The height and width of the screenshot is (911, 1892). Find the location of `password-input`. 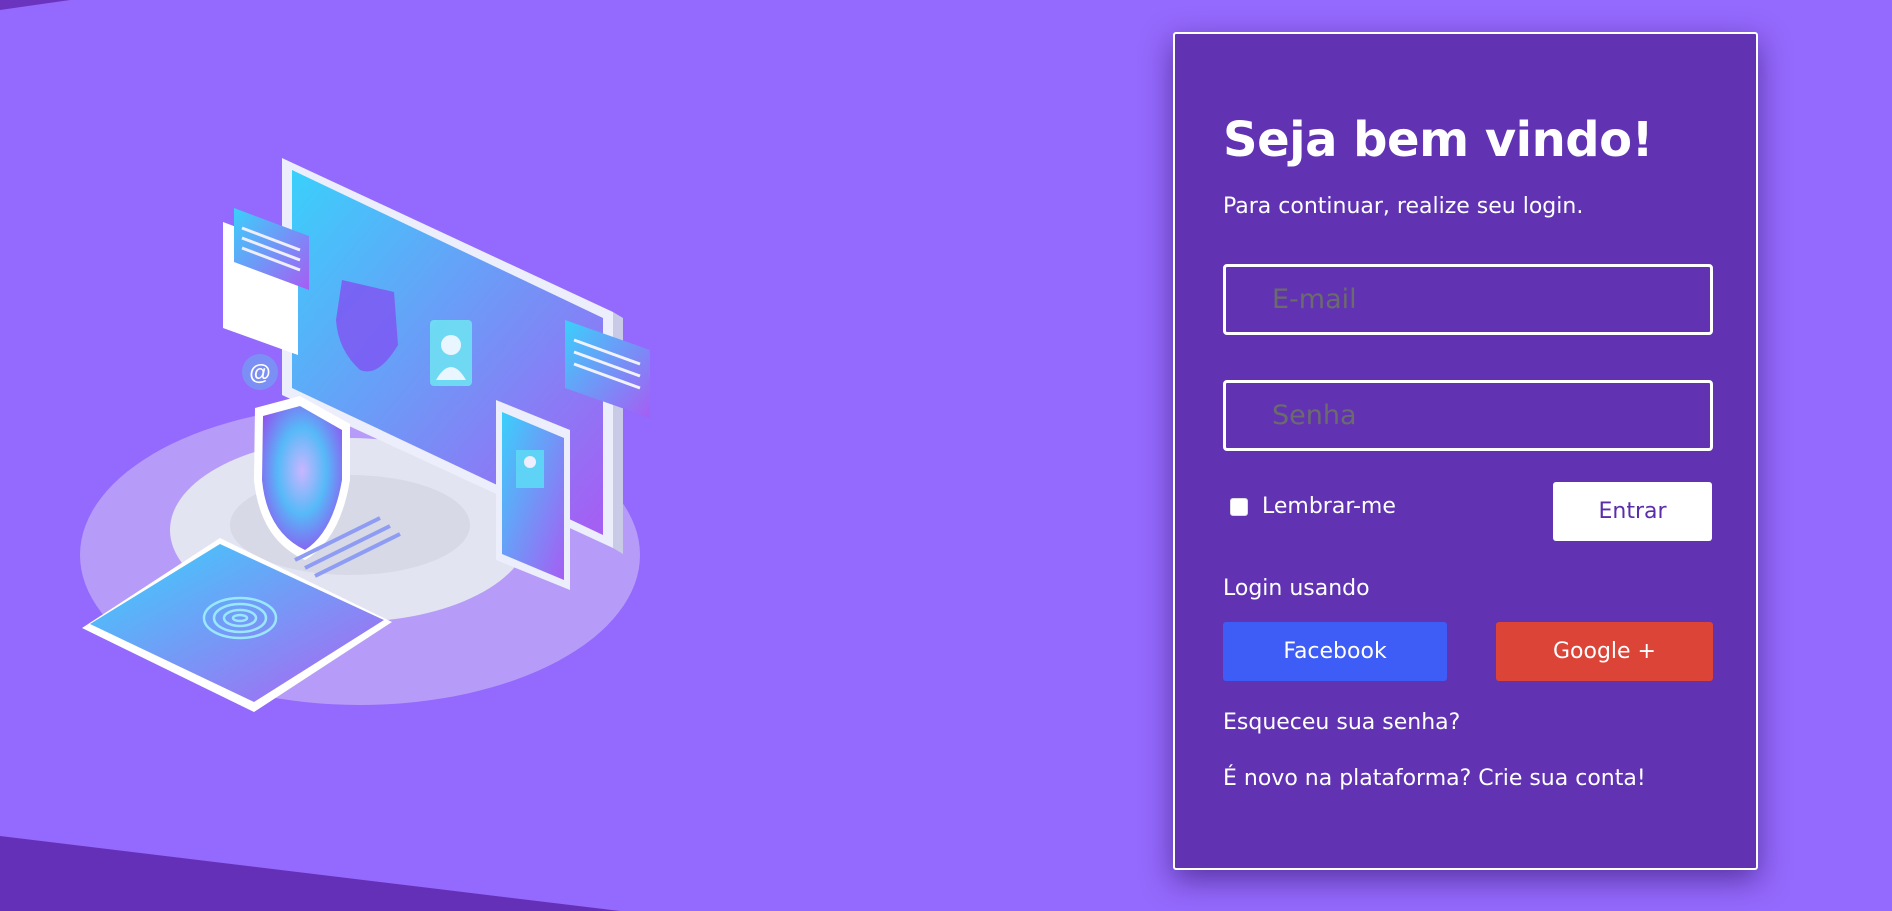

password-input is located at coordinates (1468, 415).